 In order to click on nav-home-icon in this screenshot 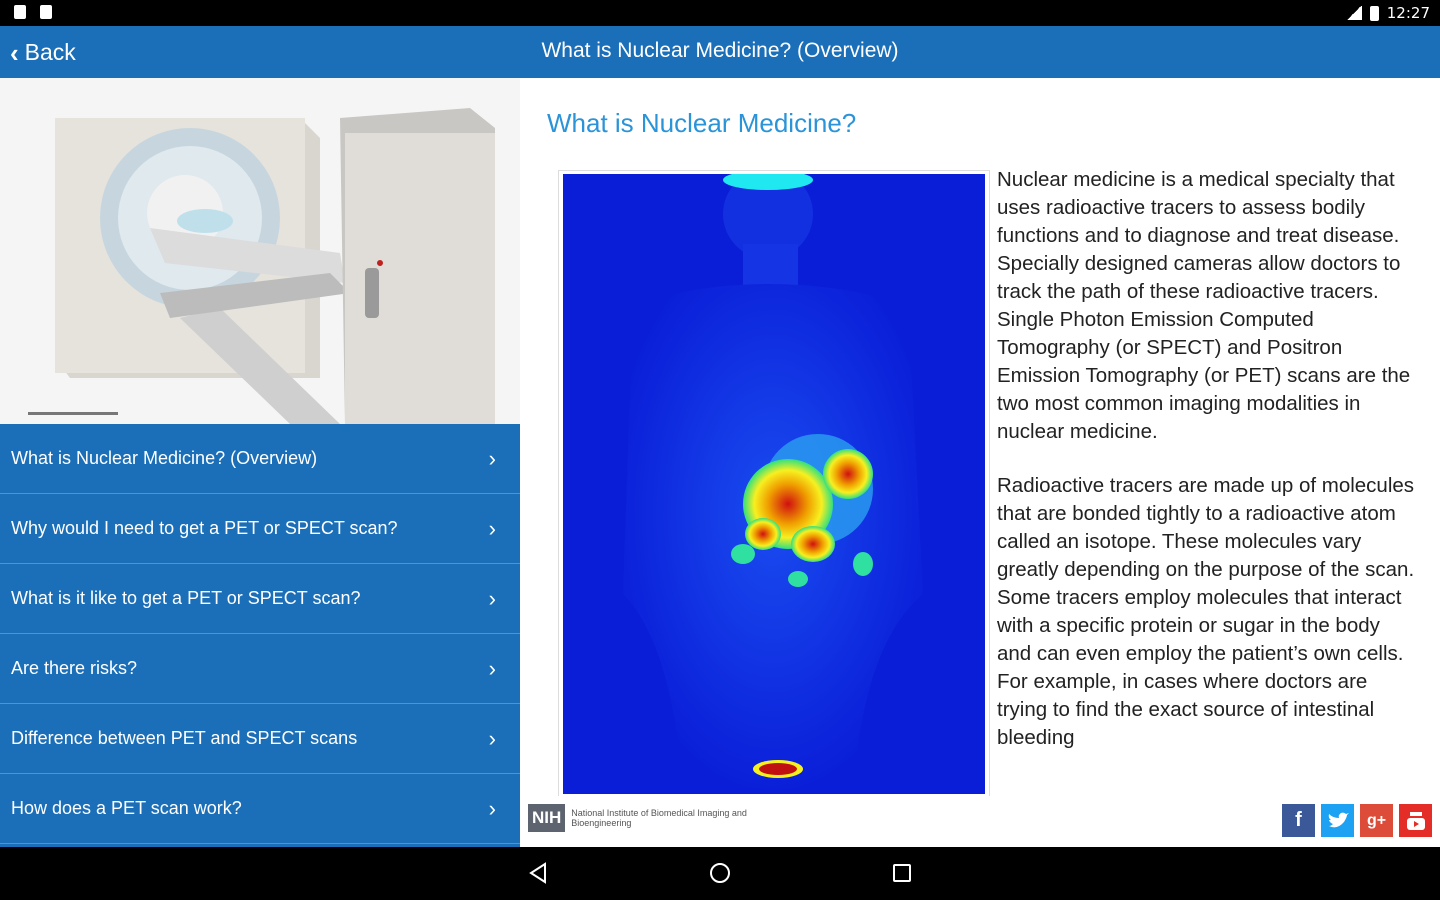, I will do `click(720, 875)`.